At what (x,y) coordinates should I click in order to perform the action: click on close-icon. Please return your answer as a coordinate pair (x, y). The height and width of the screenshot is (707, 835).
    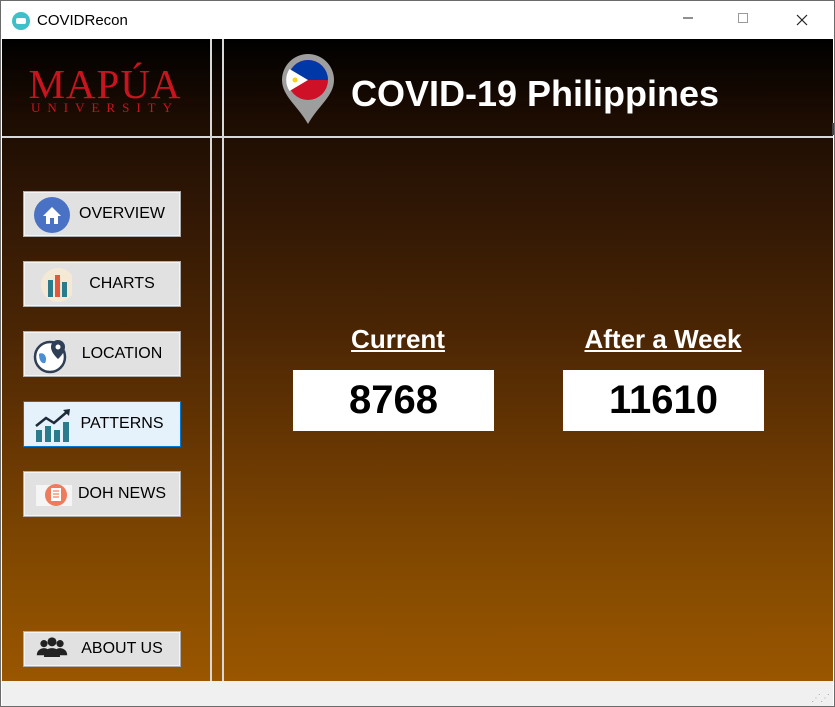
    Looking at the image, I should click on (802, 20).